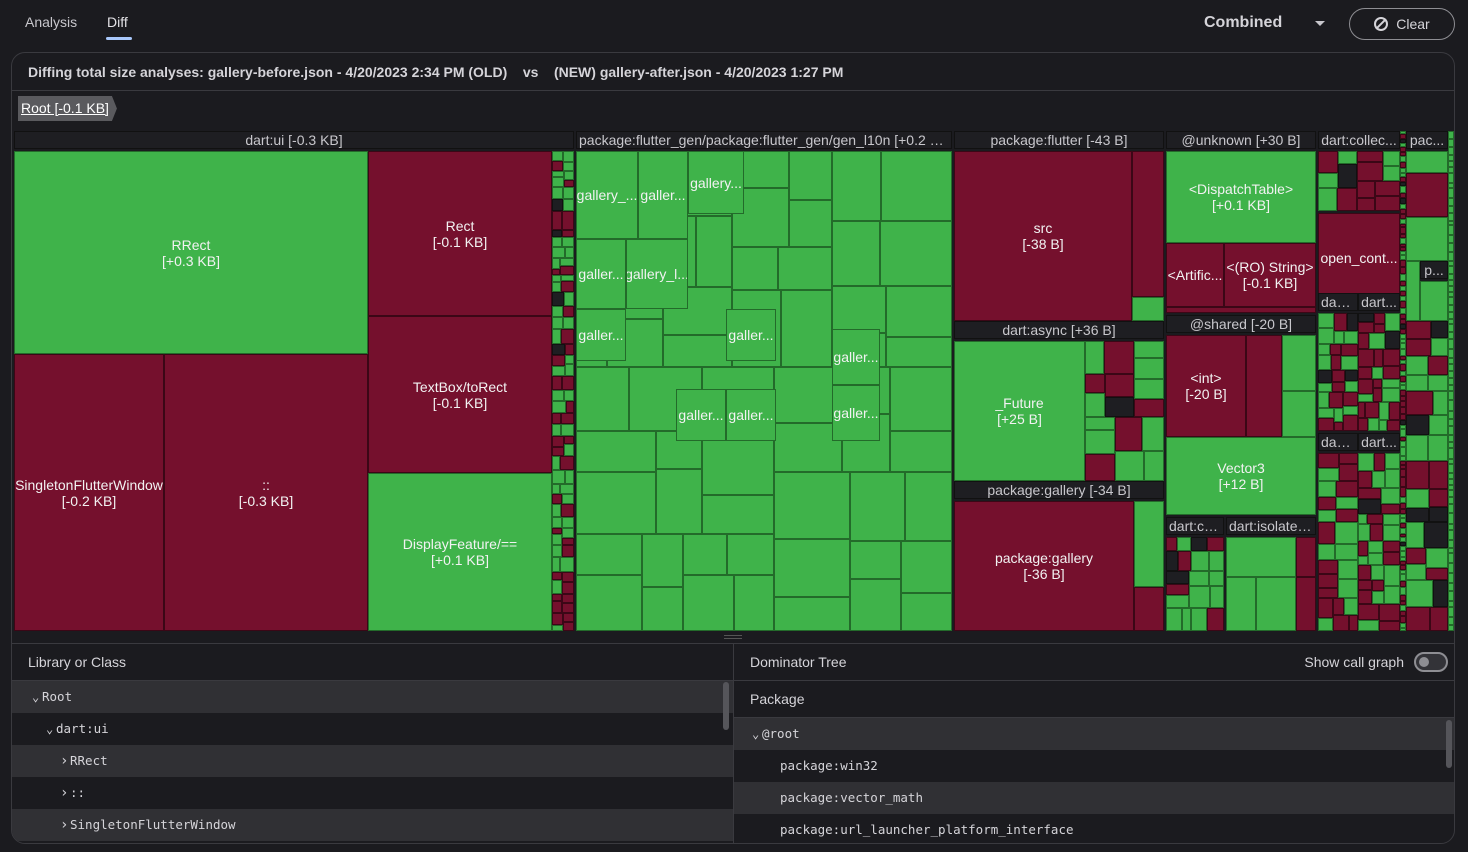 This screenshot has width=1468, height=852. What do you see at coordinates (1094, 766) in the screenshot?
I see `tree-row: package:win32` at bounding box center [1094, 766].